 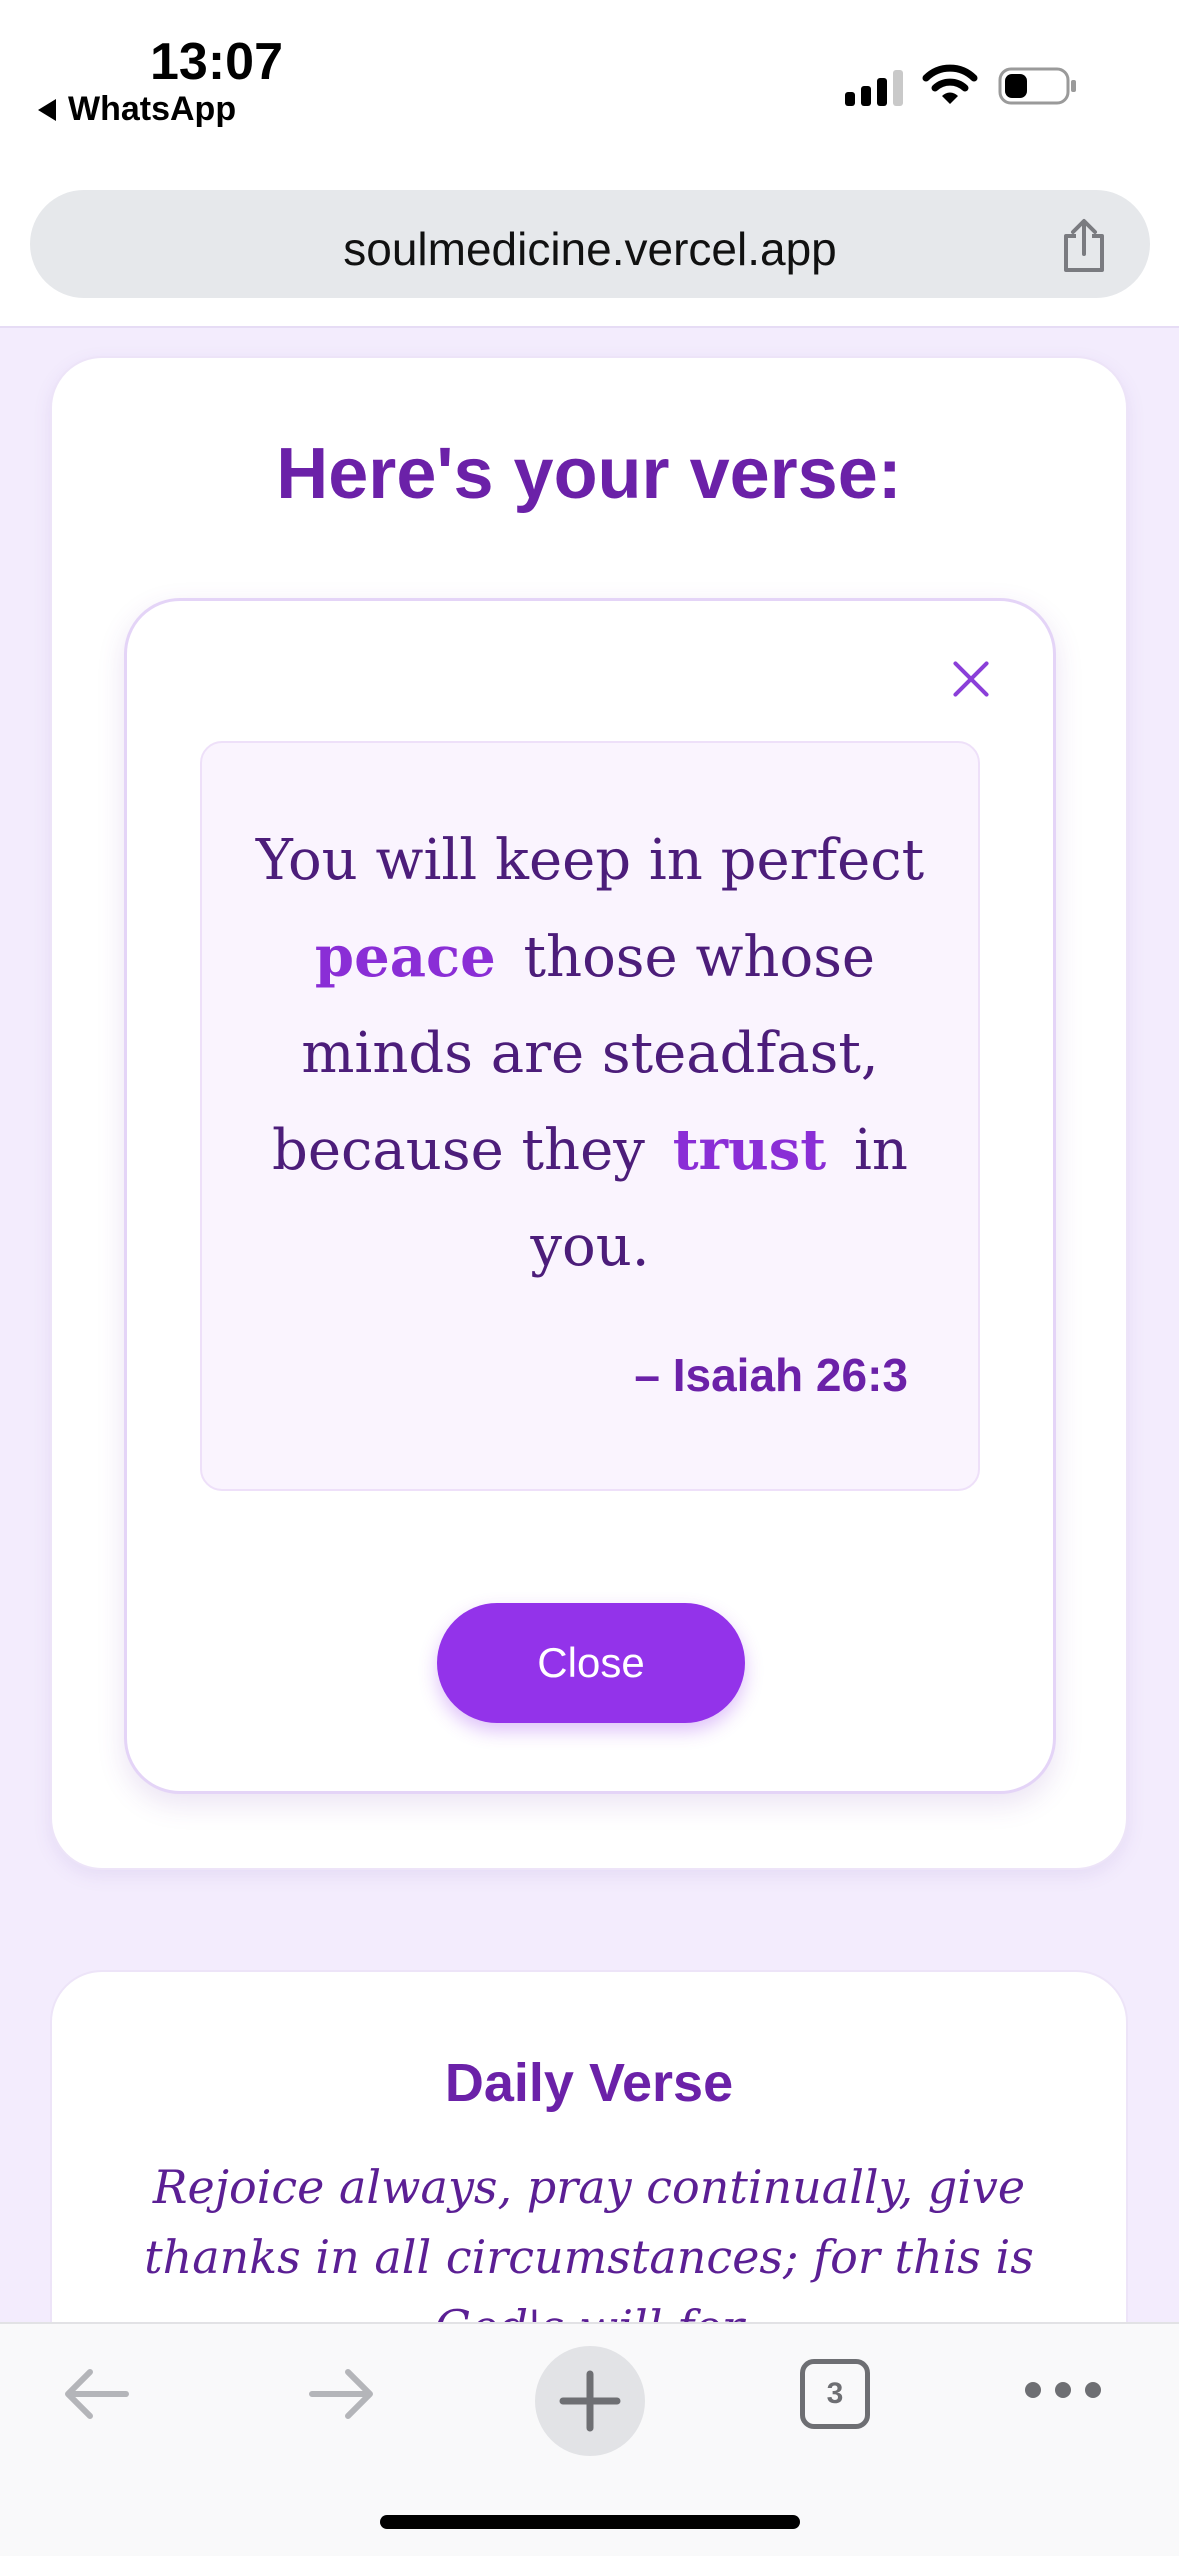 I want to click on url-text: soulmedicine.vercel.app, so click(x=590, y=249).